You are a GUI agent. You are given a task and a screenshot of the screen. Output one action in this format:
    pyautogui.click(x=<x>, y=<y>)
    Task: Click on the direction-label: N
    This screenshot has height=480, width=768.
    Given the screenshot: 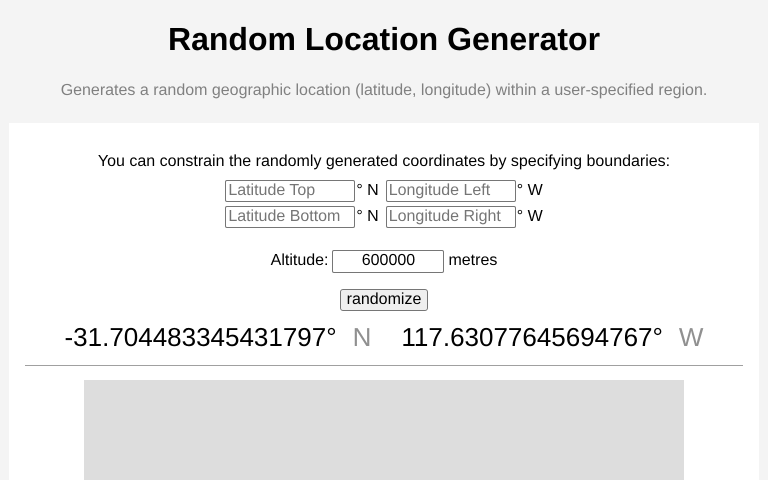 What is the action you would take?
    pyautogui.click(x=362, y=337)
    